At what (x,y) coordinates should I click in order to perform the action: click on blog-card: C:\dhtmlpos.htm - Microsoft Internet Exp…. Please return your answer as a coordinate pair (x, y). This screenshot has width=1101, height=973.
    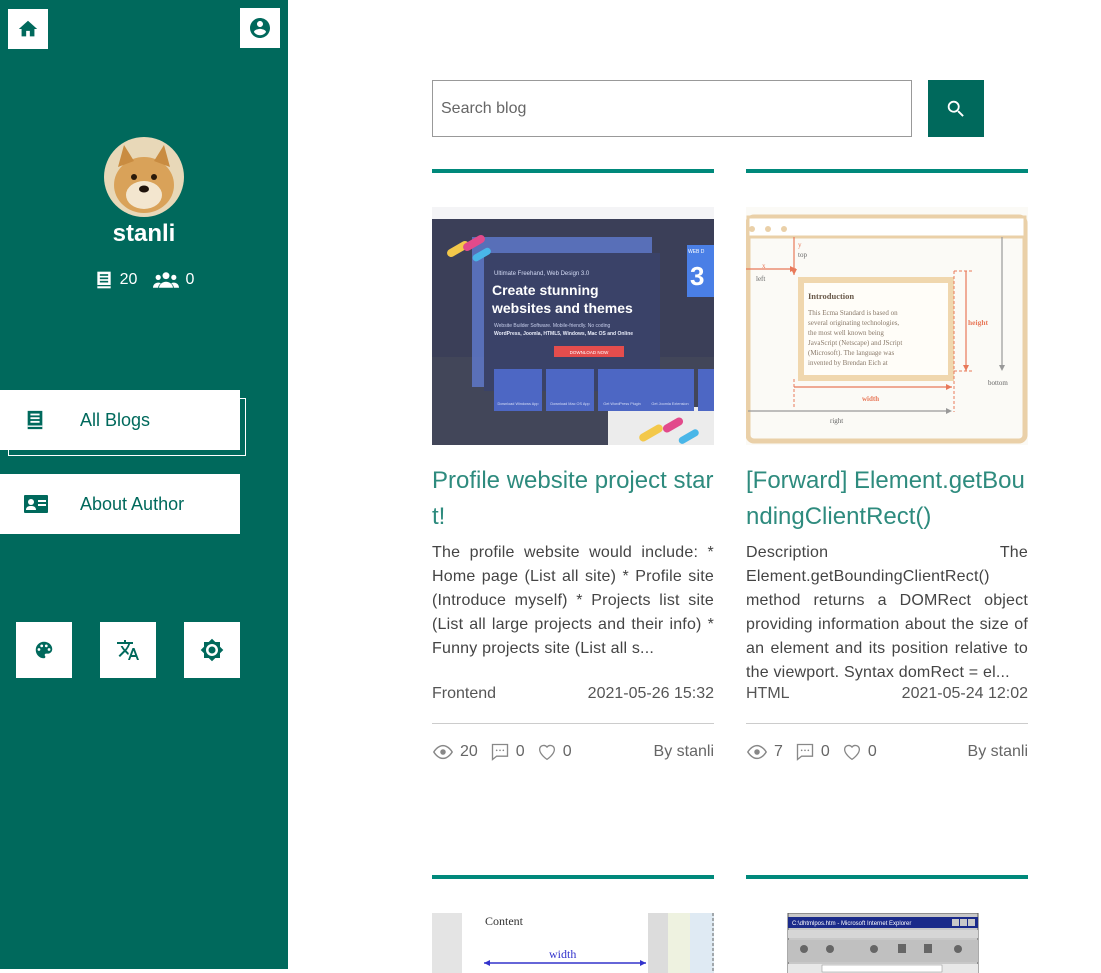
    Looking at the image, I should click on (887, 924).